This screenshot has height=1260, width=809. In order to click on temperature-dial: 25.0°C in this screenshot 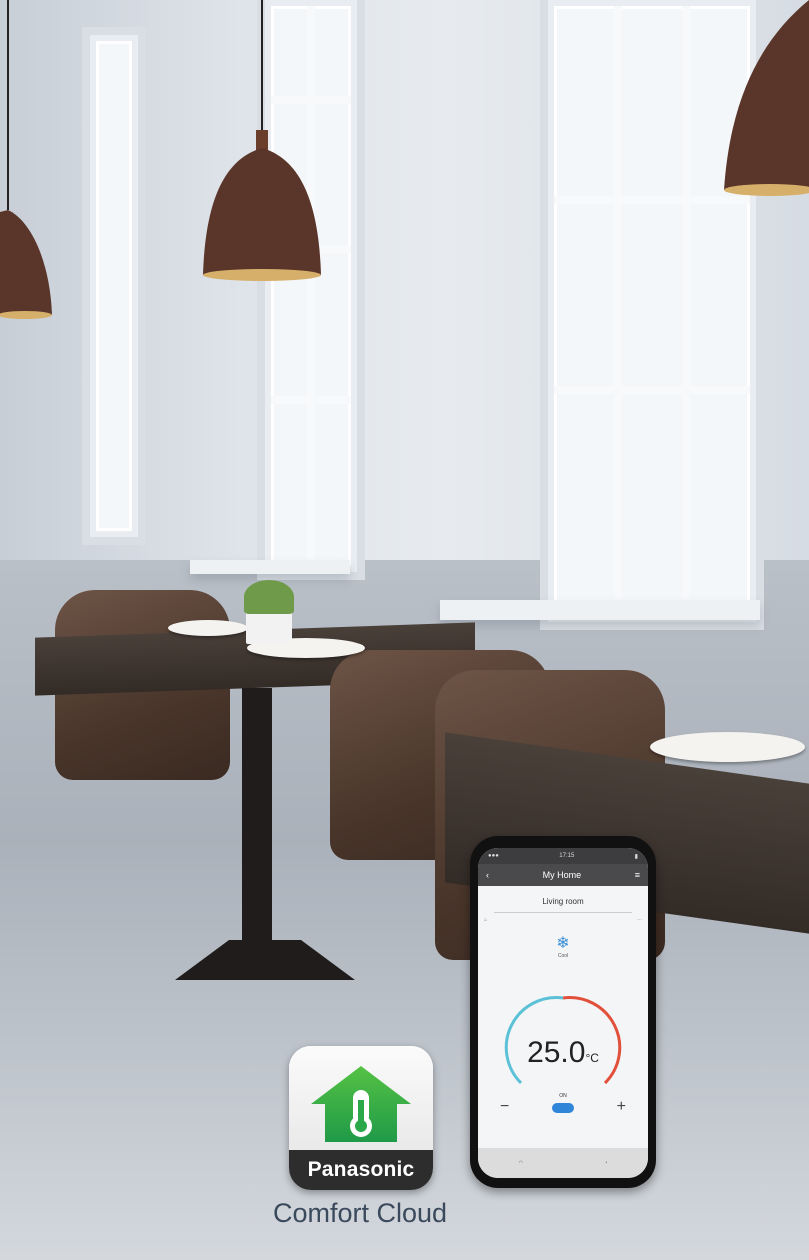, I will do `click(563, 1048)`.